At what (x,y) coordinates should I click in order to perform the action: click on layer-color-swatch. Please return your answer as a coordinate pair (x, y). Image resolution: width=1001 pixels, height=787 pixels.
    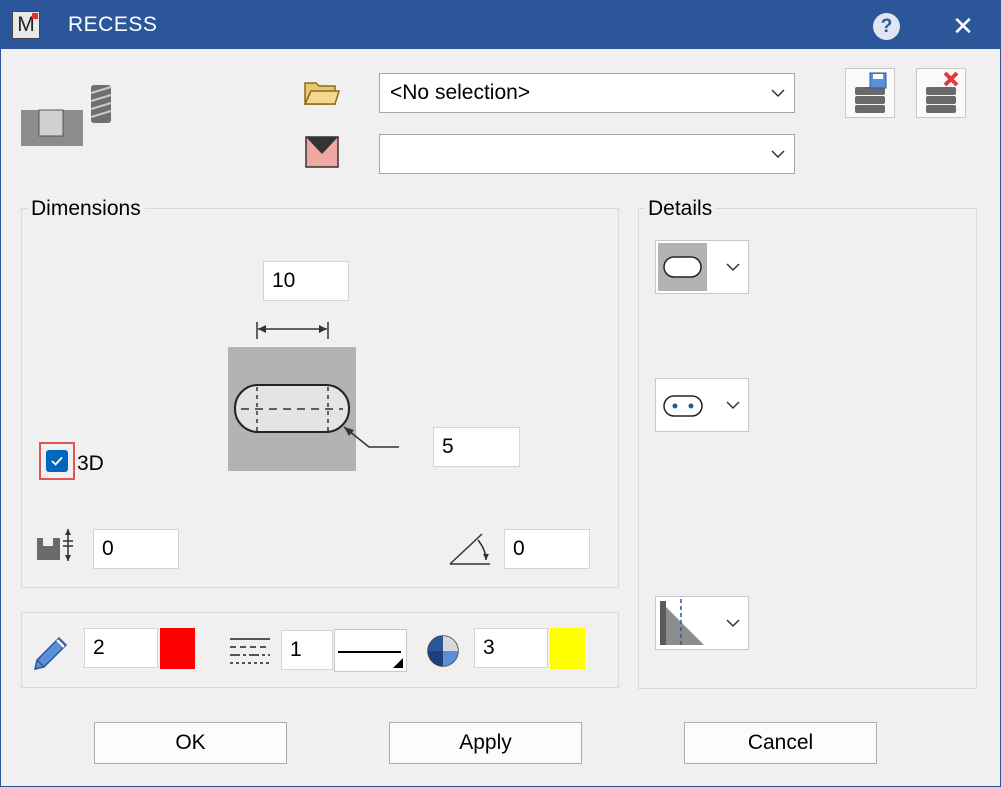
    Looking at the image, I should click on (567, 648).